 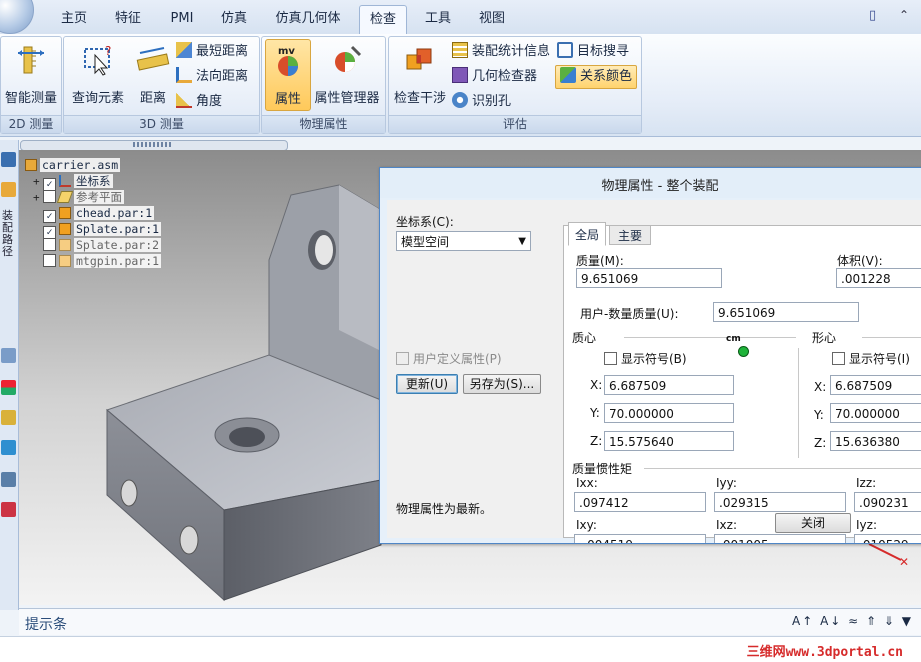 I want to click on show-com-symbol-box, so click(x=610, y=358).